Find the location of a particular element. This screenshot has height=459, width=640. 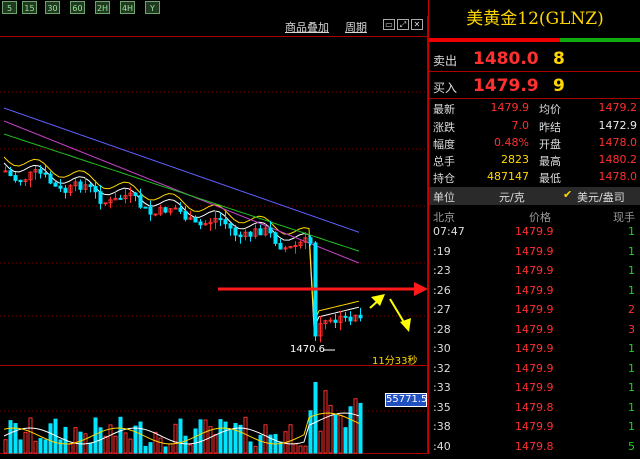

ticks-header: 北京 价格 现手 is located at coordinates (534, 217).